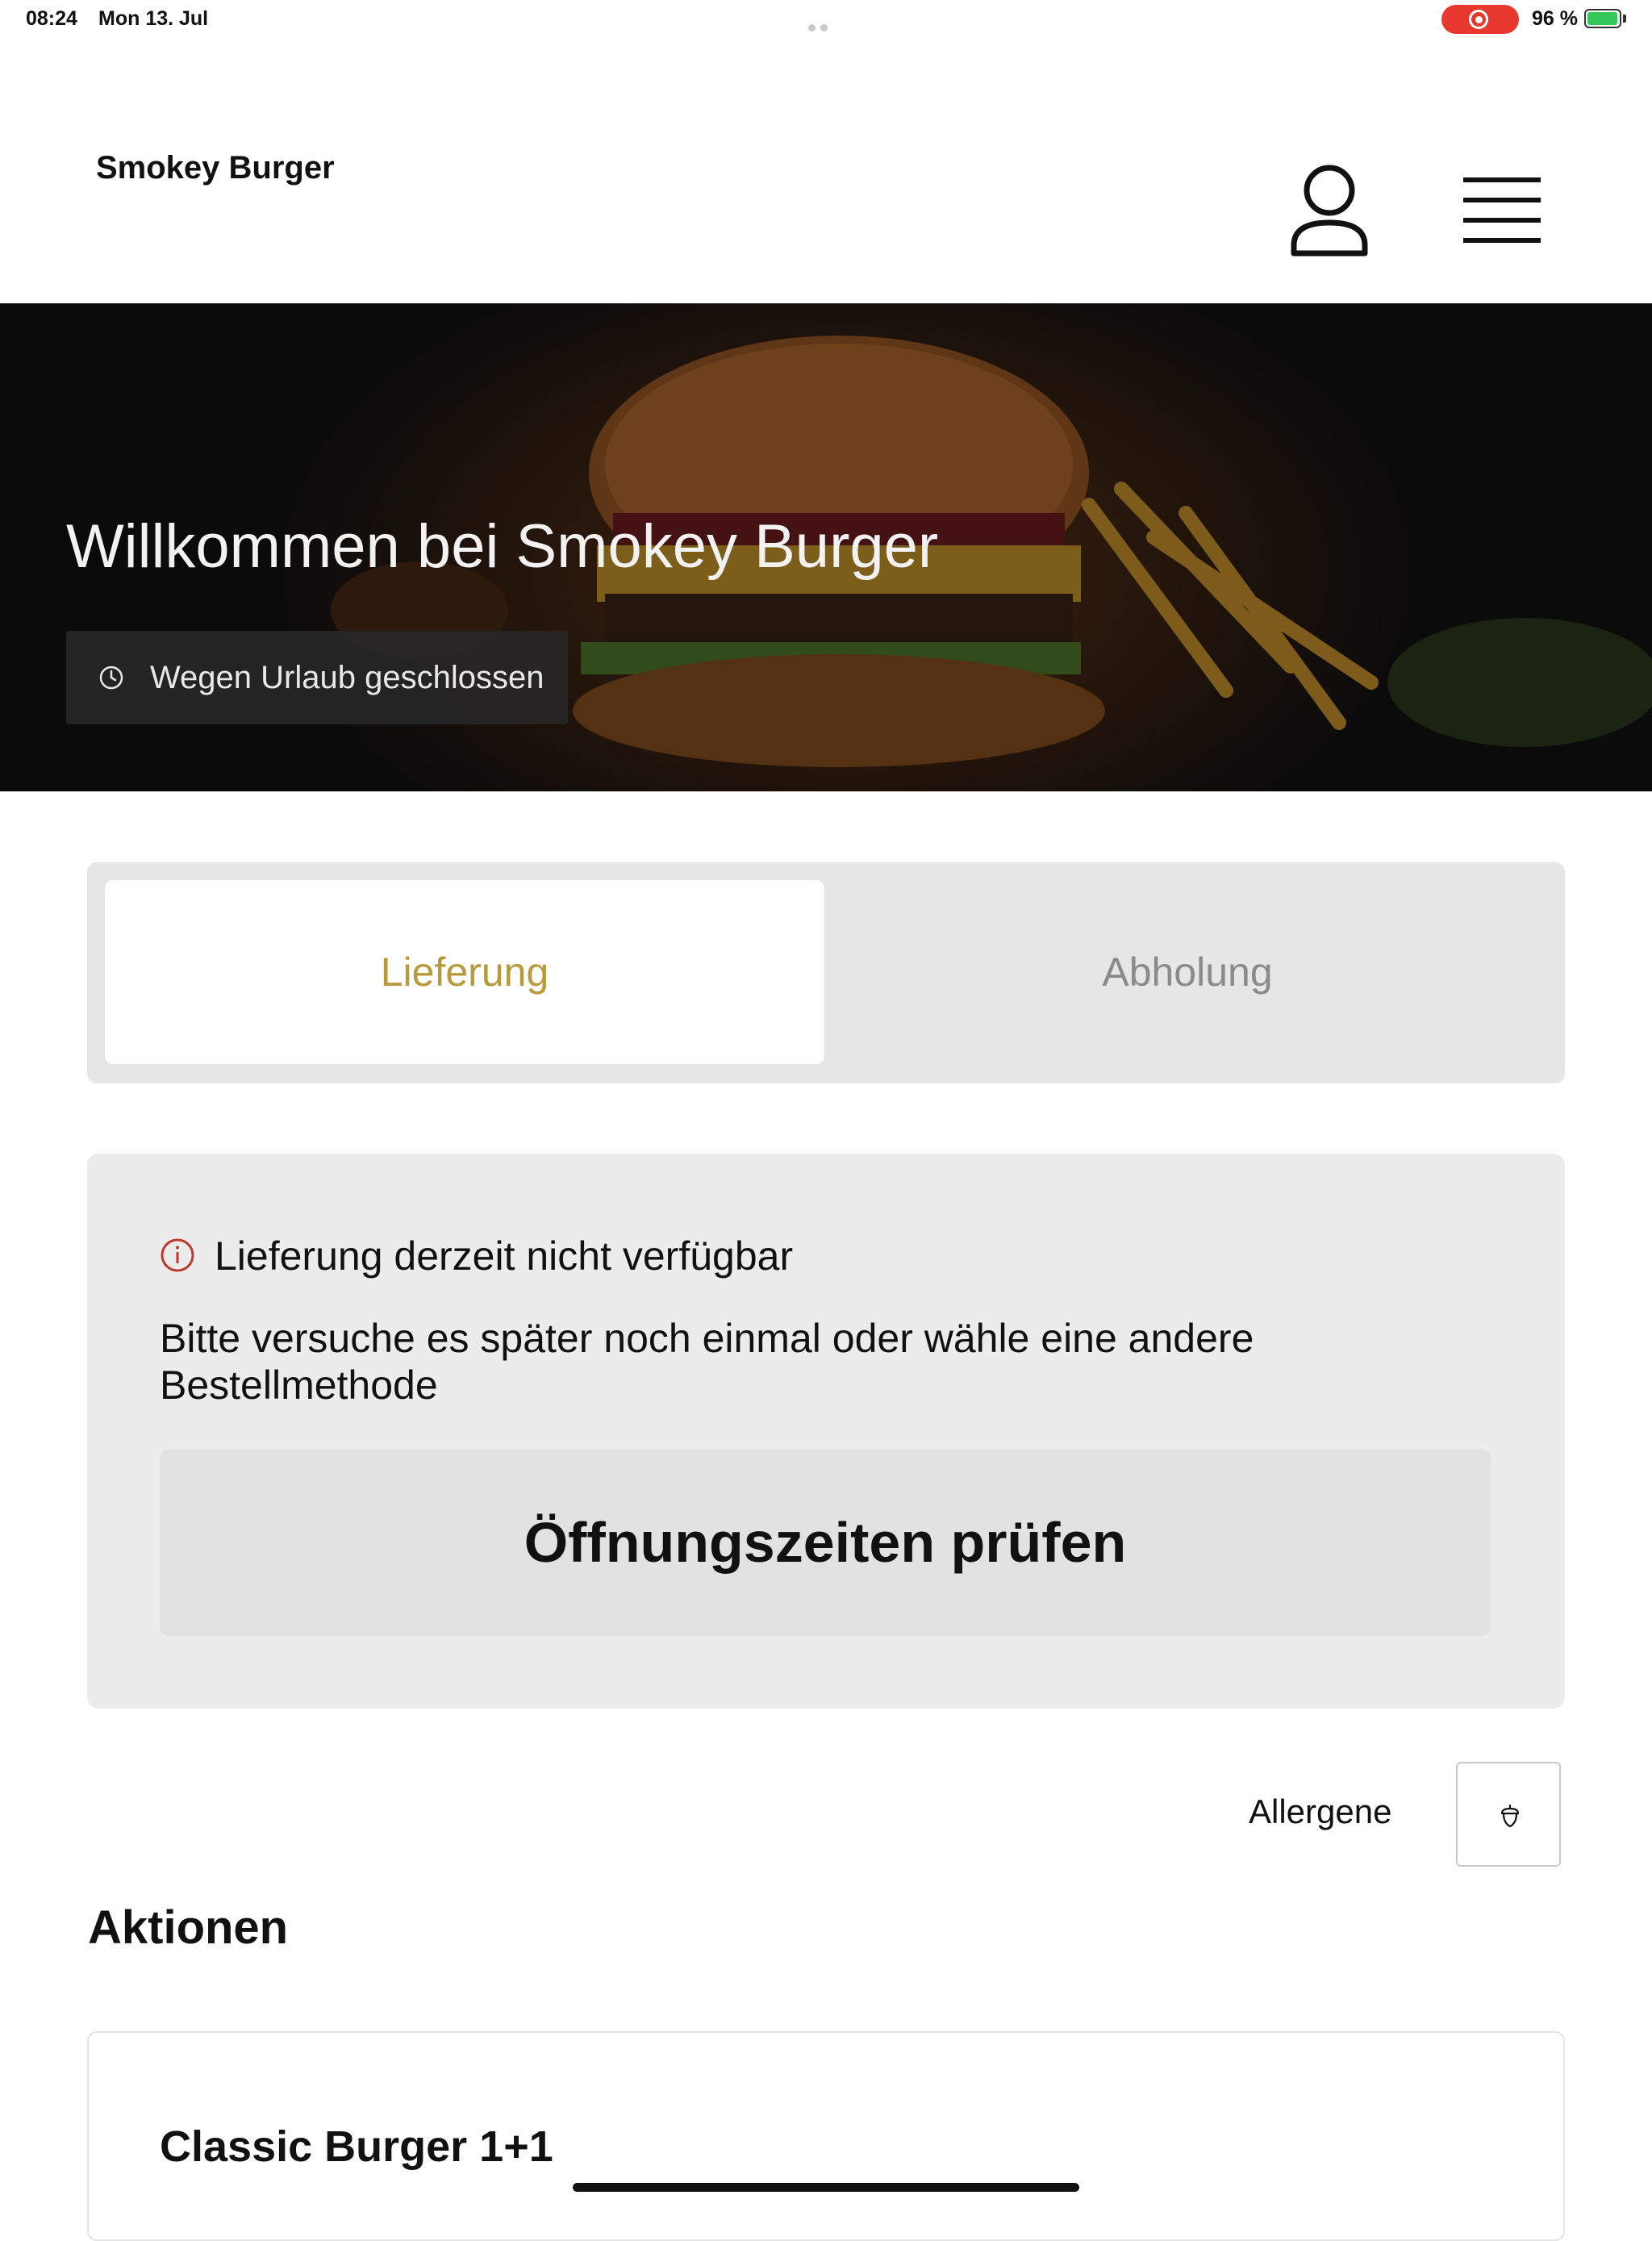 This screenshot has height=2241, width=1652. I want to click on hero-title: Willkommen bei Smokey Burger, so click(503, 547).